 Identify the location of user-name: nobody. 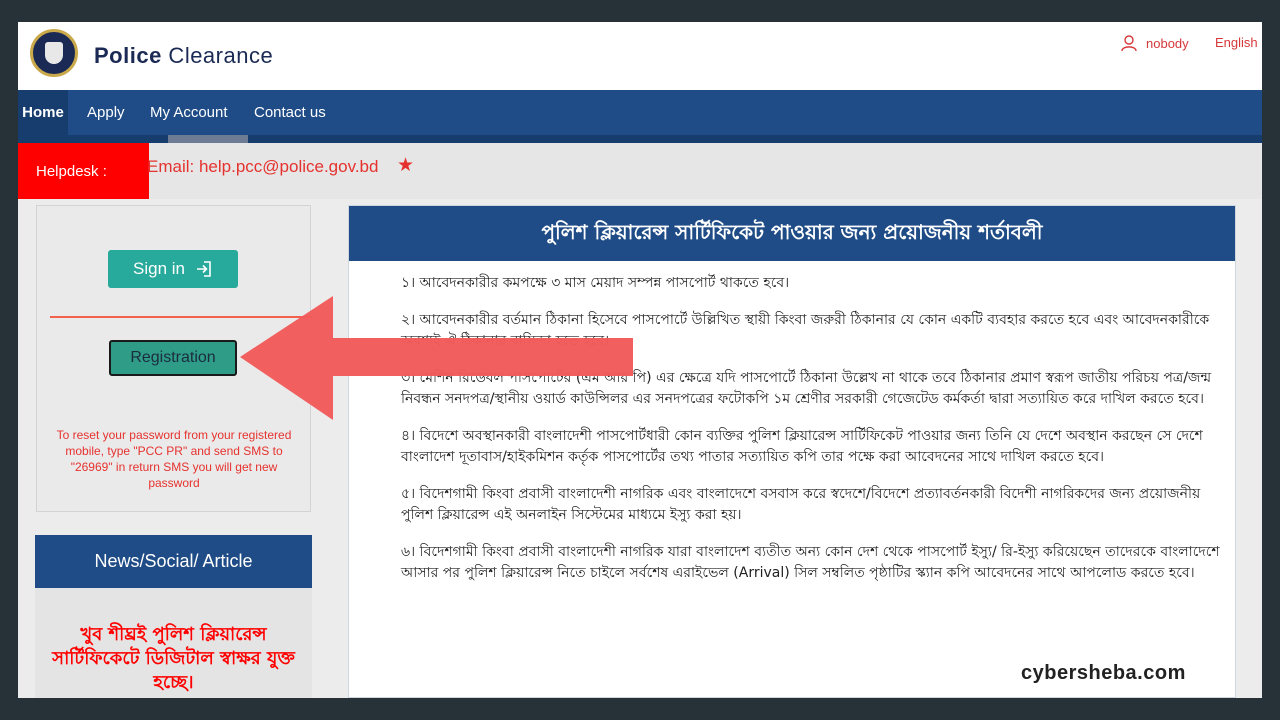
(1167, 43).